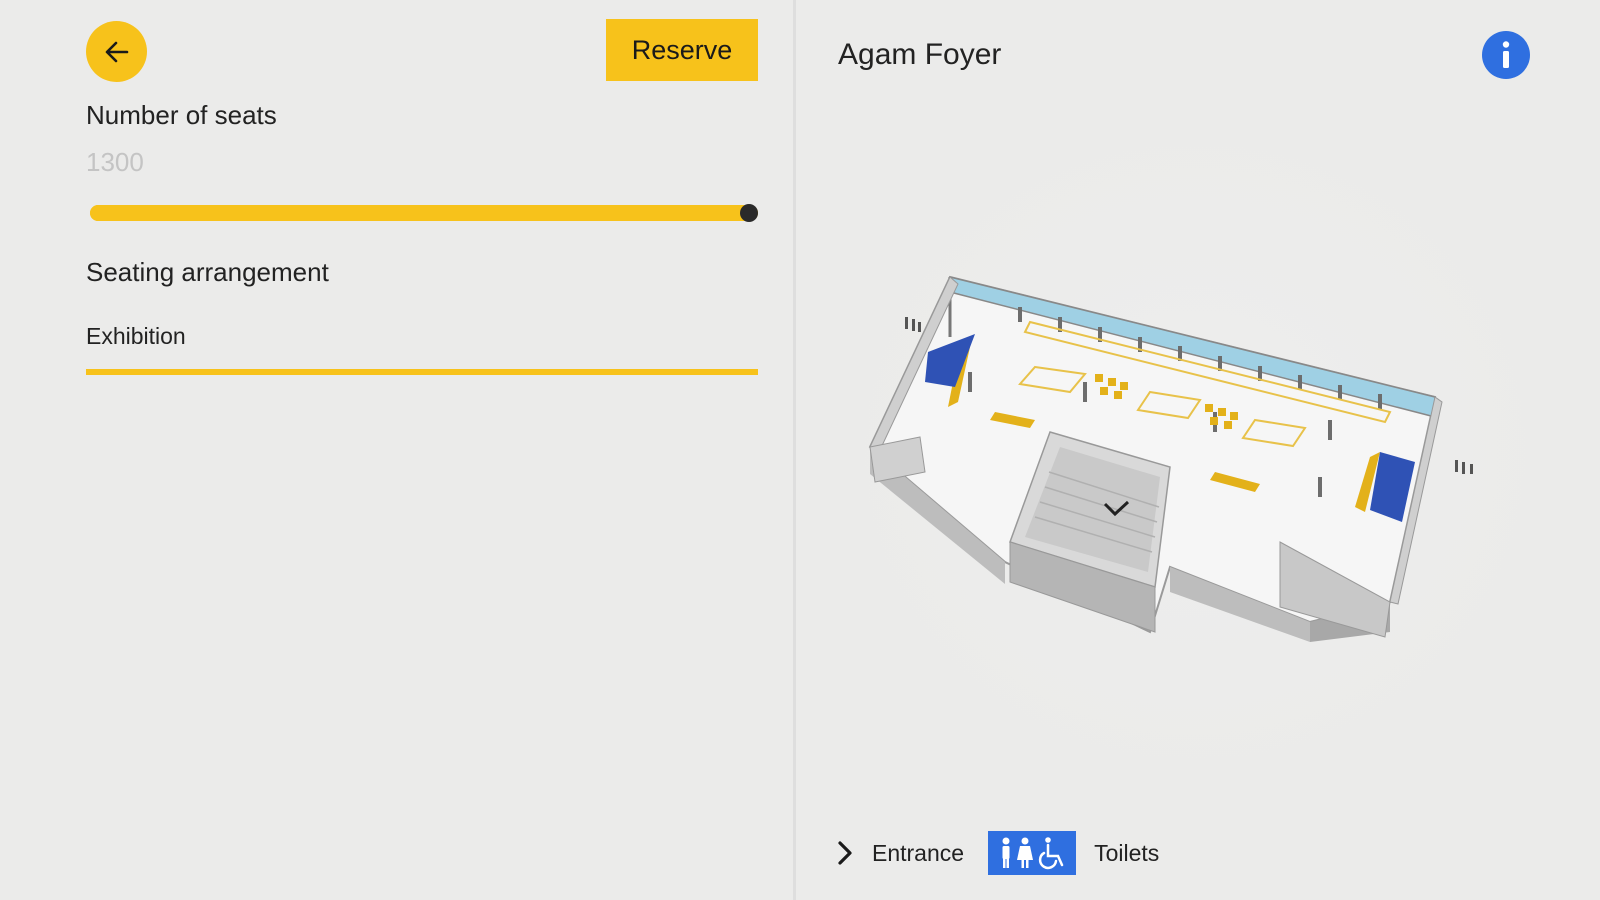 The width and height of the screenshot is (1600, 900). What do you see at coordinates (181, 115) in the screenshot?
I see `seats-label: Number of seats` at bounding box center [181, 115].